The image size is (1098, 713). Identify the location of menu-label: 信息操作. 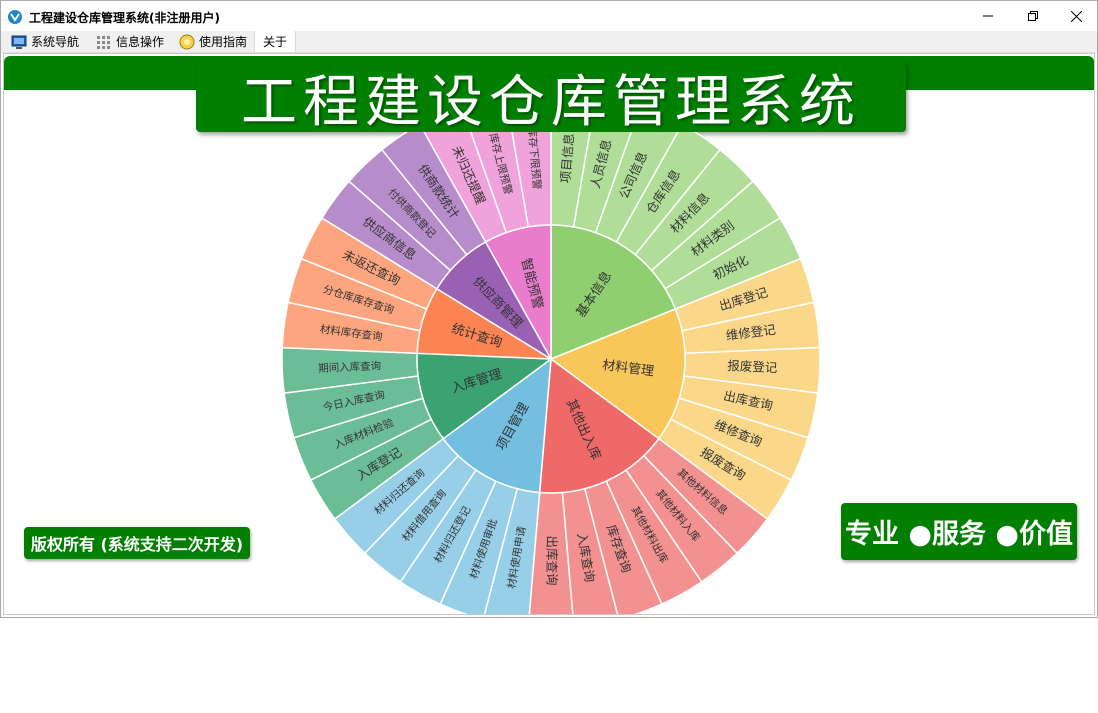
(140, 42).